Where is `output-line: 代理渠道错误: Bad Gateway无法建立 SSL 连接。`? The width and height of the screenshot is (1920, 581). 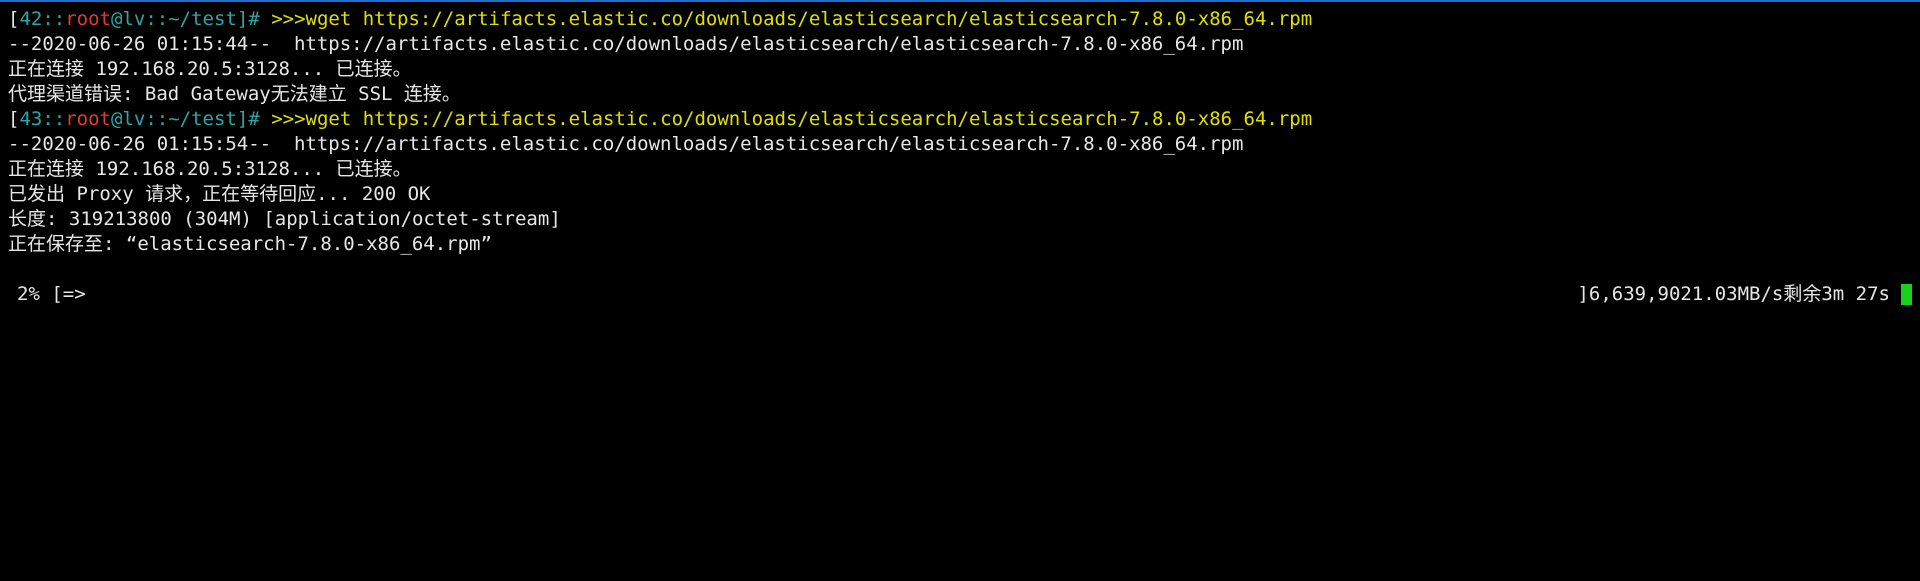
output-line: 代理渠道错误: Bad Gateway无法建立 SSL 连接。 is located at coordinates (234, 94).